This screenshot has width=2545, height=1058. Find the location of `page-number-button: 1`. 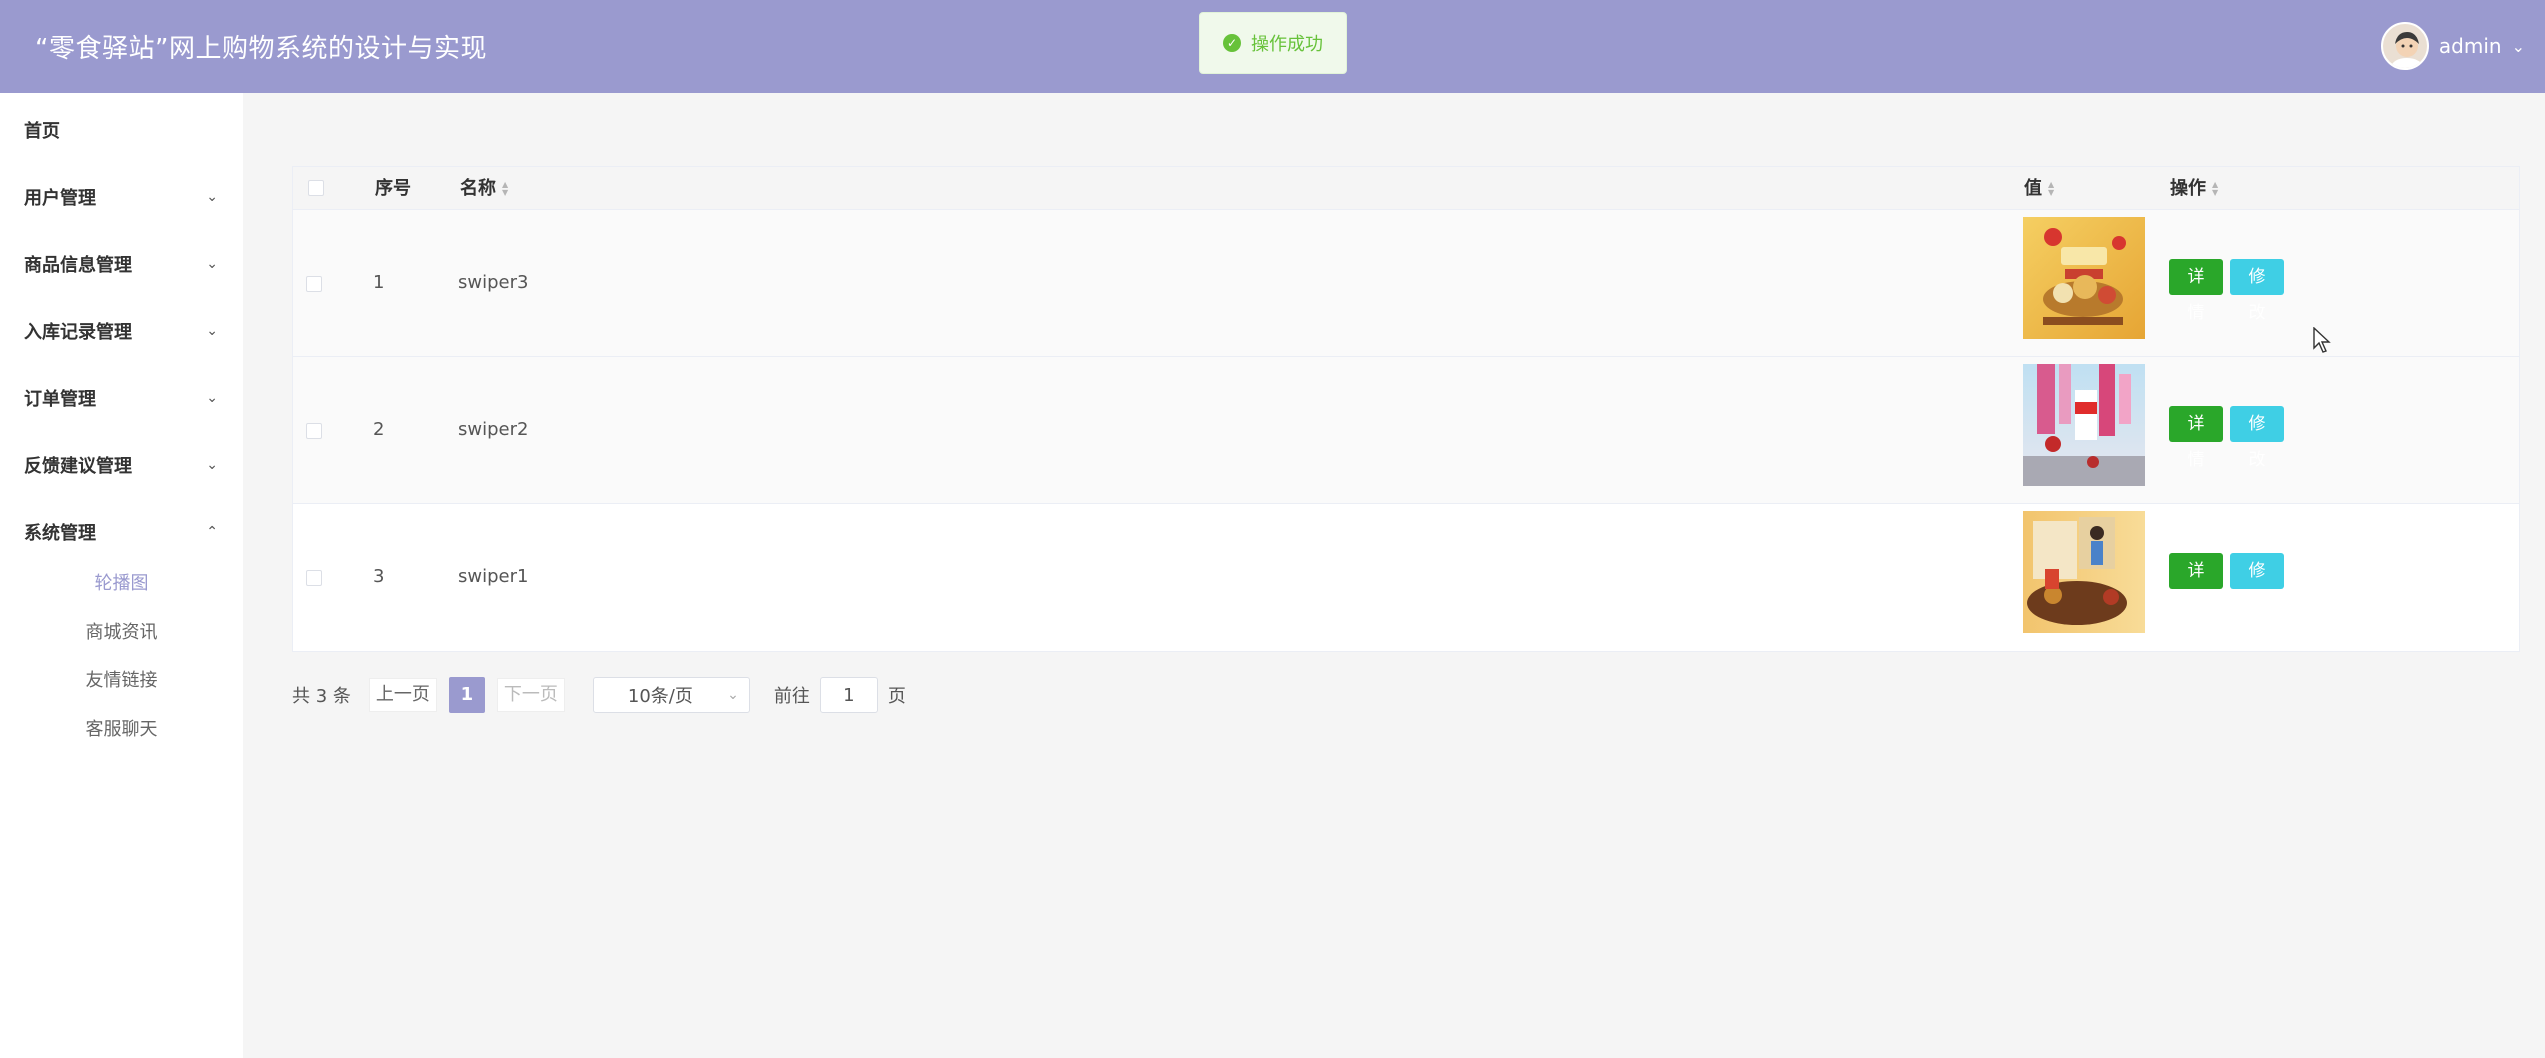

page-number-button: 1 is located at coordinates (466, 695).